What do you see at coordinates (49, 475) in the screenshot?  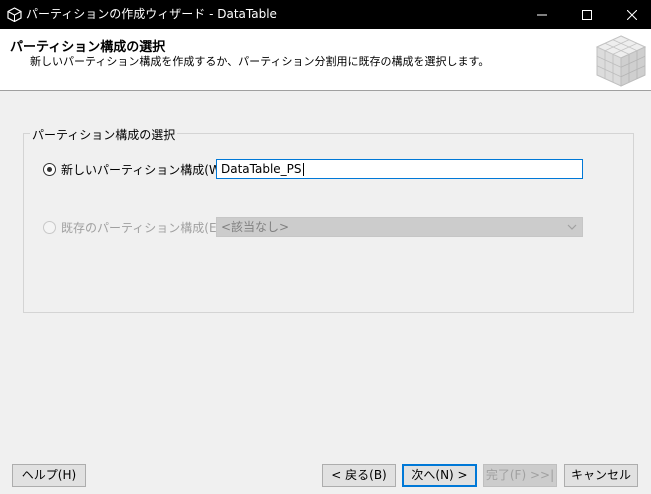 I see `help-button: ヘルプ(H)` at bounding box center [49, 475].